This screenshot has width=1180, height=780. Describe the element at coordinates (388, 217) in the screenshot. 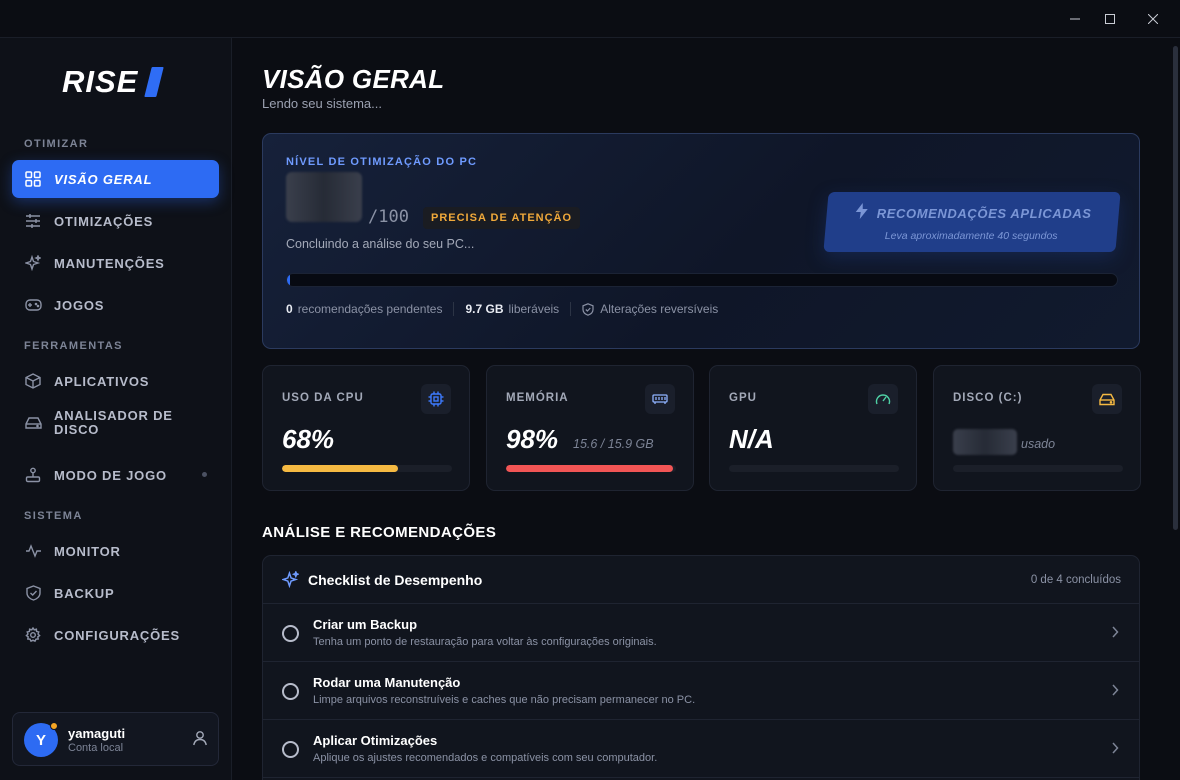

I see `score-max: /100` at that location.